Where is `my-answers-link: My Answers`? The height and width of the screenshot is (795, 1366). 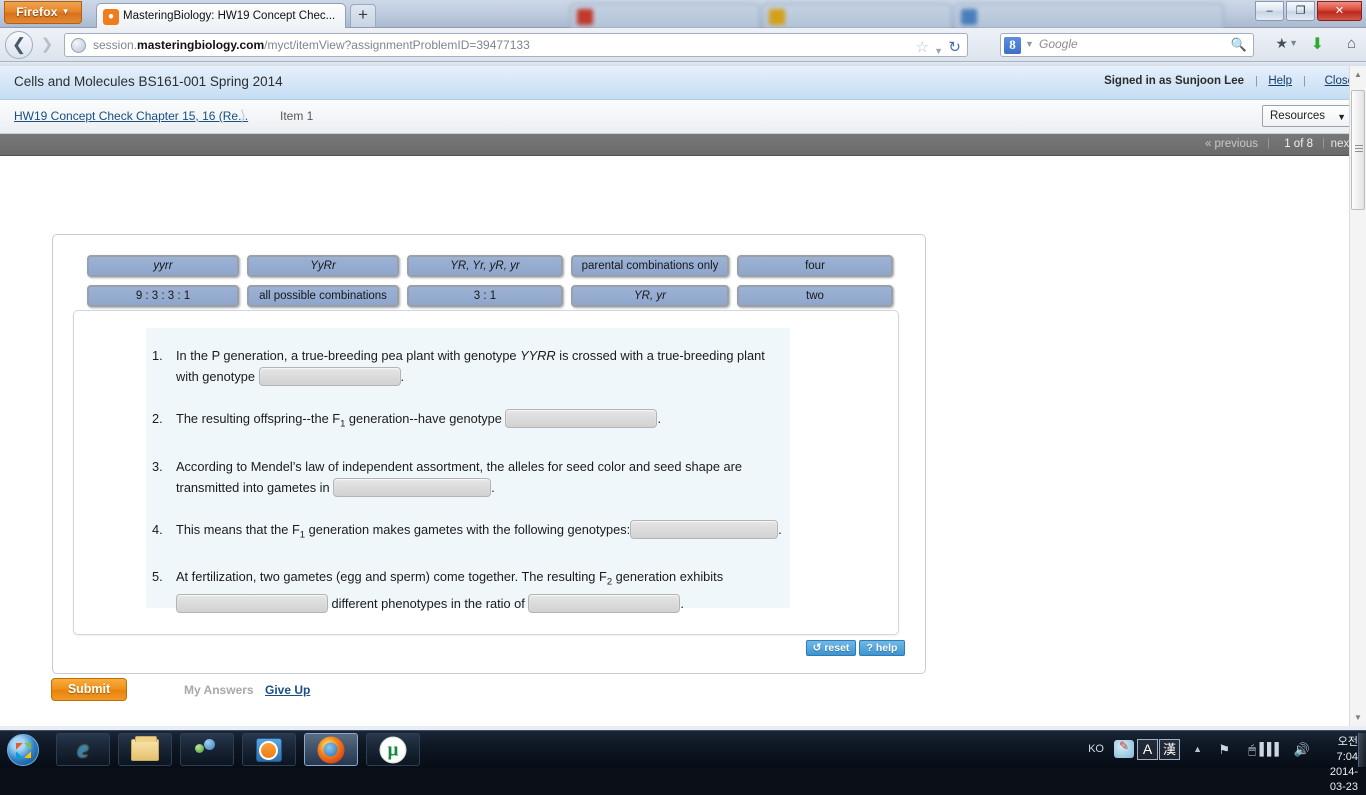
my-answers-link: My Answers is located at coordinates (219, 690).